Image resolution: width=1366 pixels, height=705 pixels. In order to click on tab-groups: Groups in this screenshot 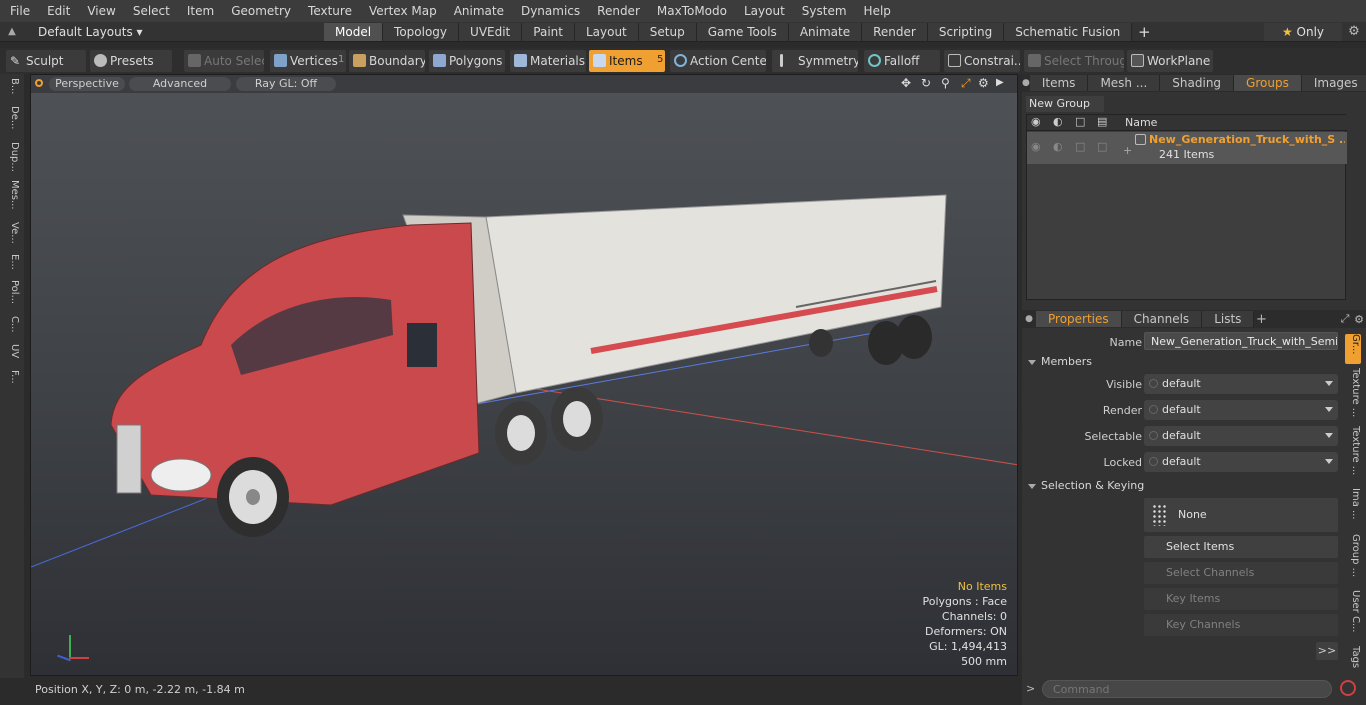, I will do `click(1268, 83)`.